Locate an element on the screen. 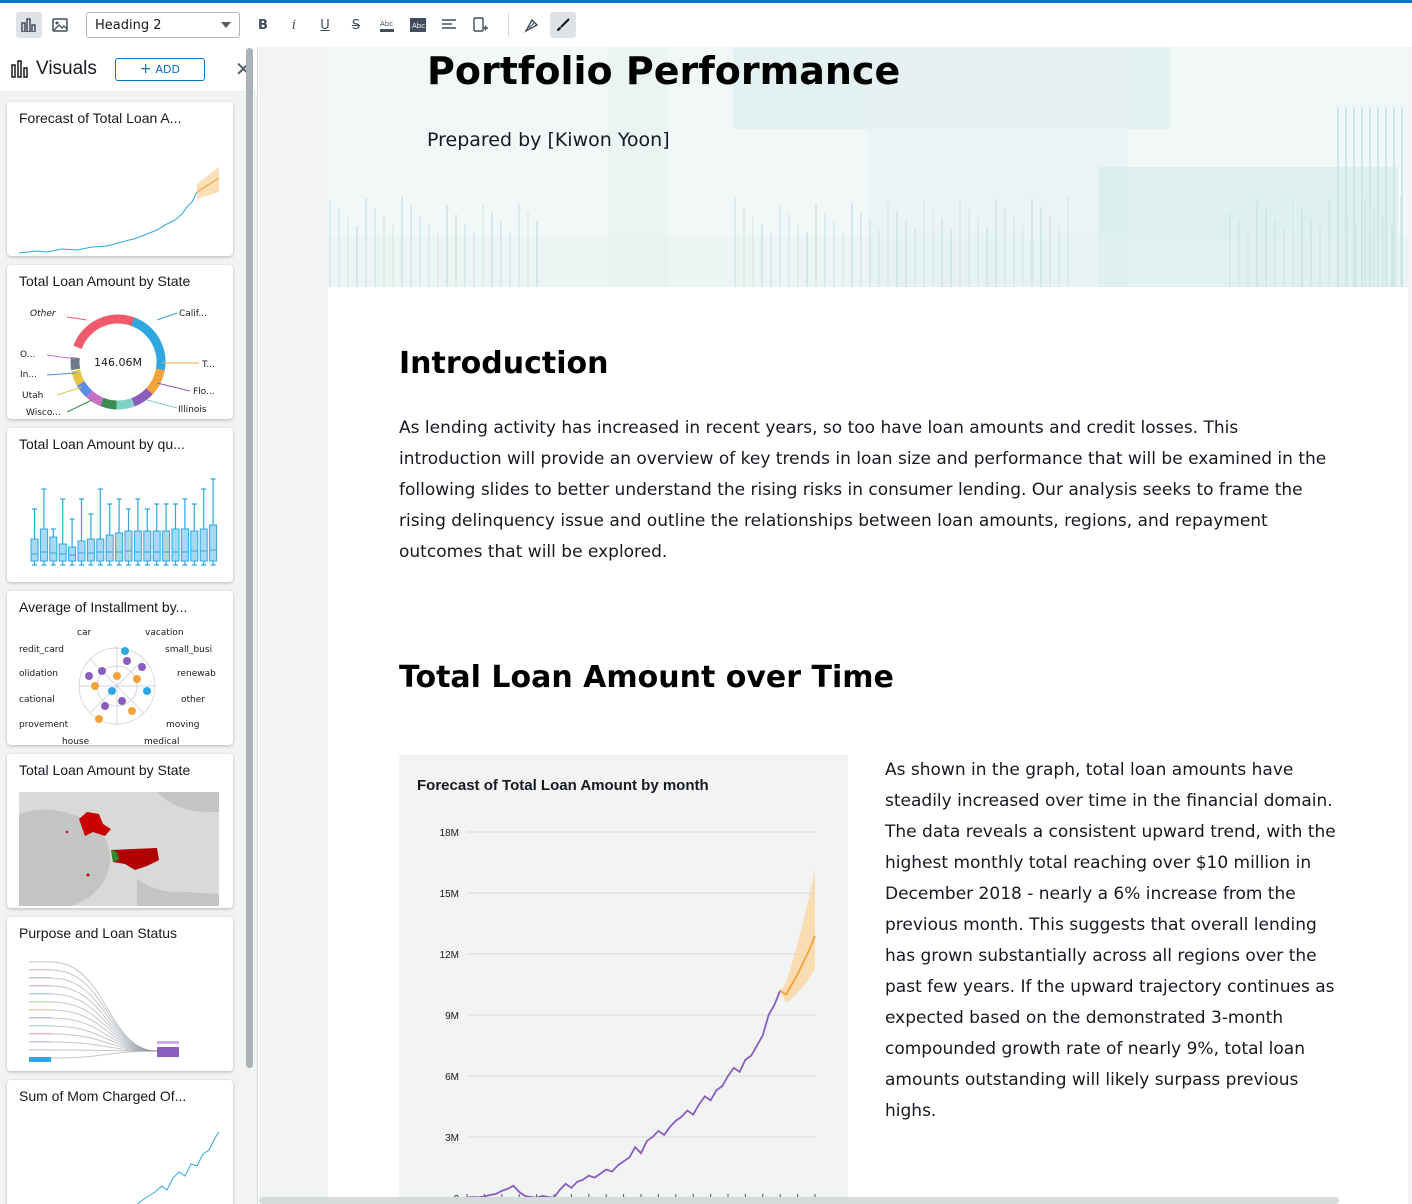  image-icon is located at coordinates (60, 25).